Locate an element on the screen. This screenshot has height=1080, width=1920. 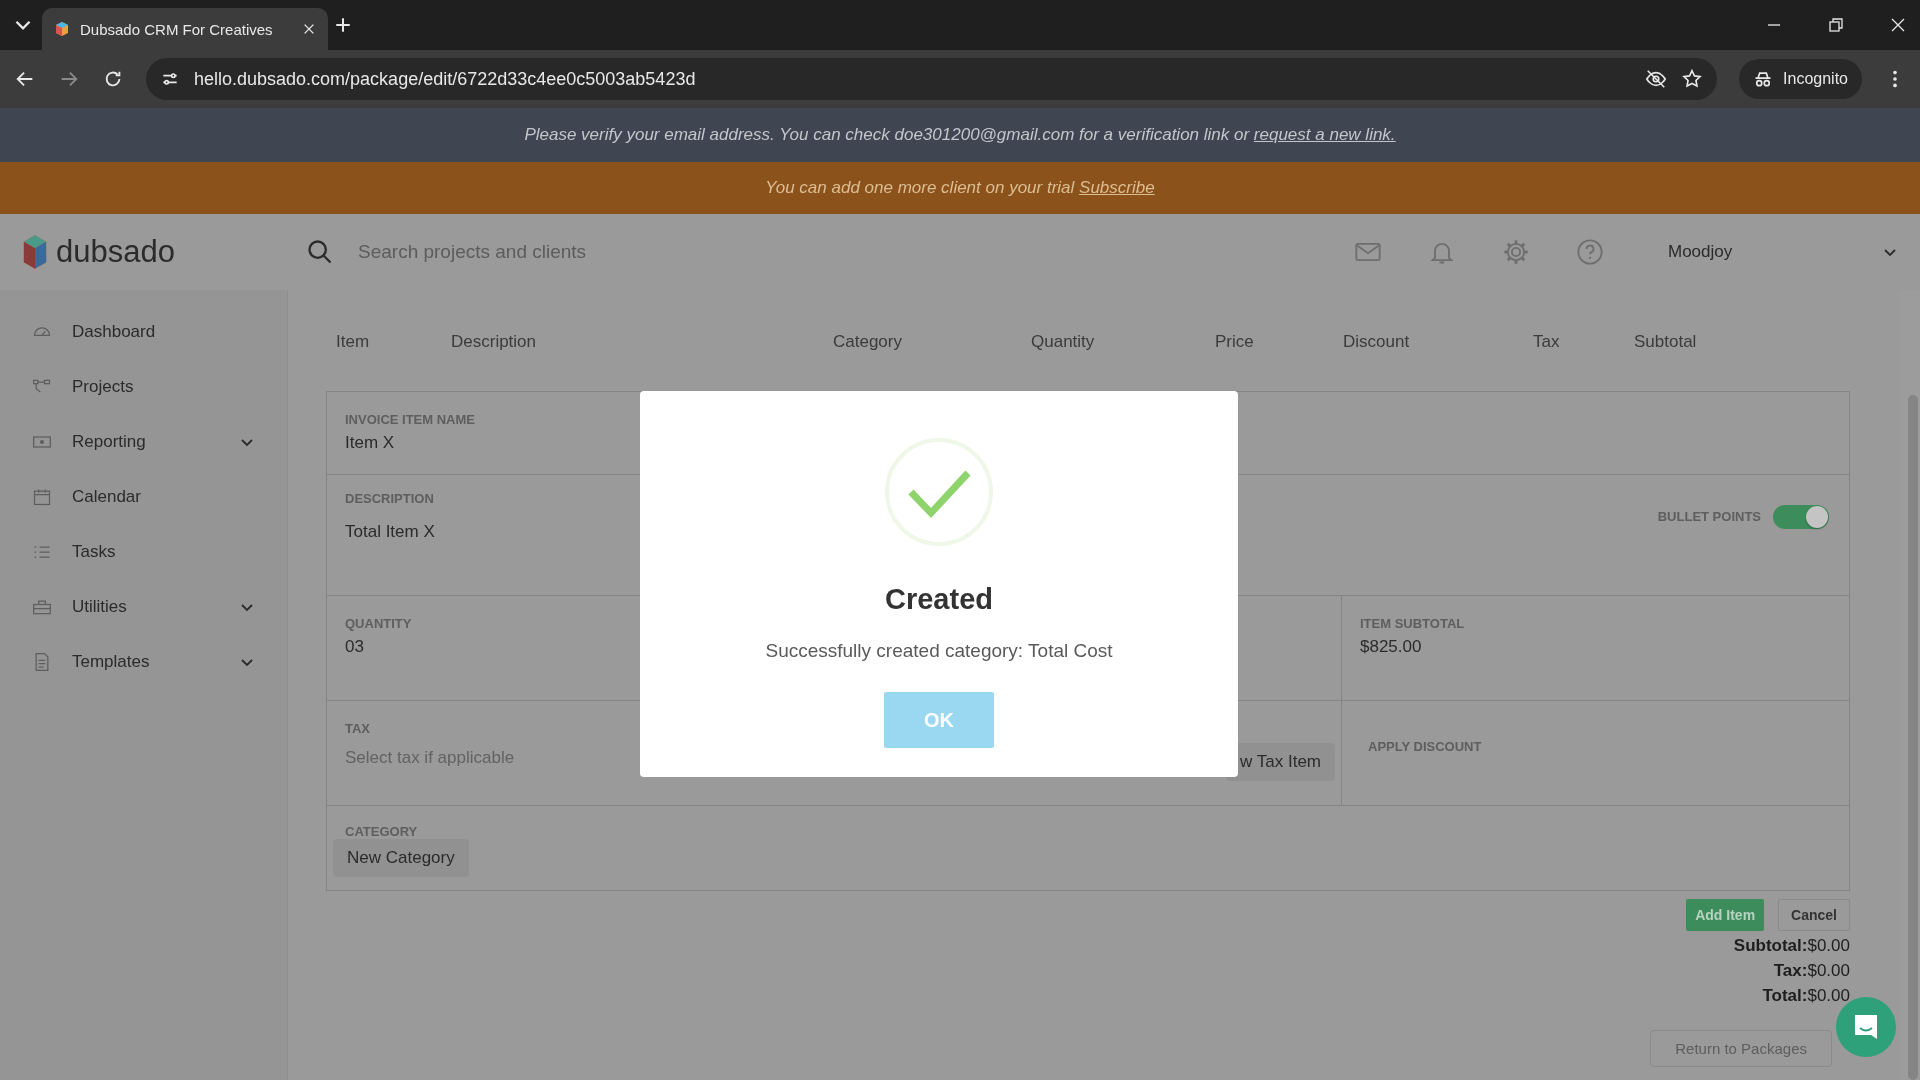
total-line: Tax:$0.00 is located at coordinates (1811, 970).